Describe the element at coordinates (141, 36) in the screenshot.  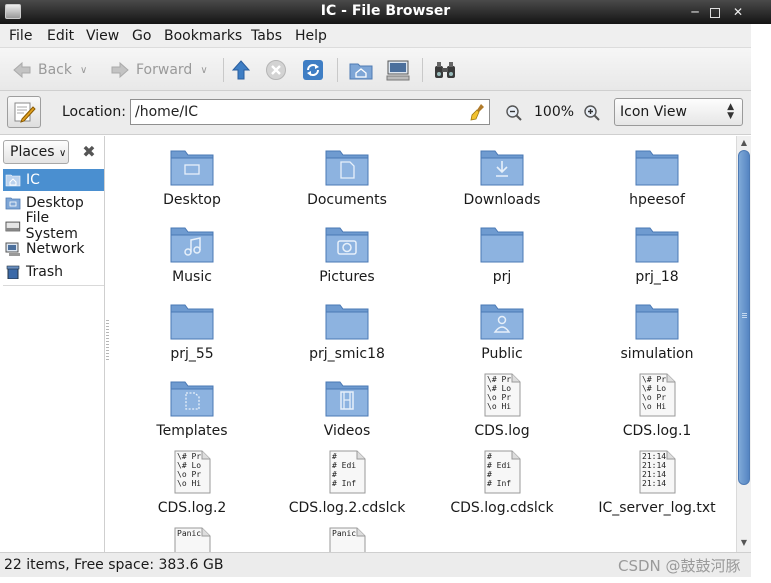
I see `menu-go: Go` at that location.